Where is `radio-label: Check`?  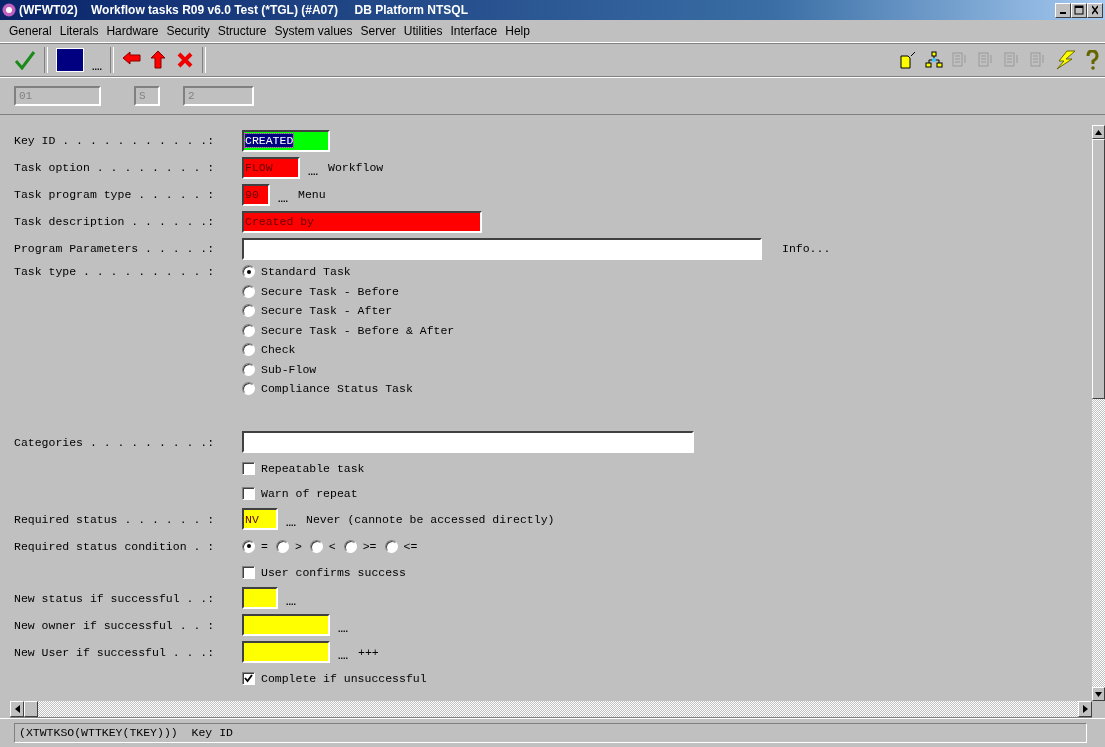
radio-label: Check is located at coordinates (278, 350).